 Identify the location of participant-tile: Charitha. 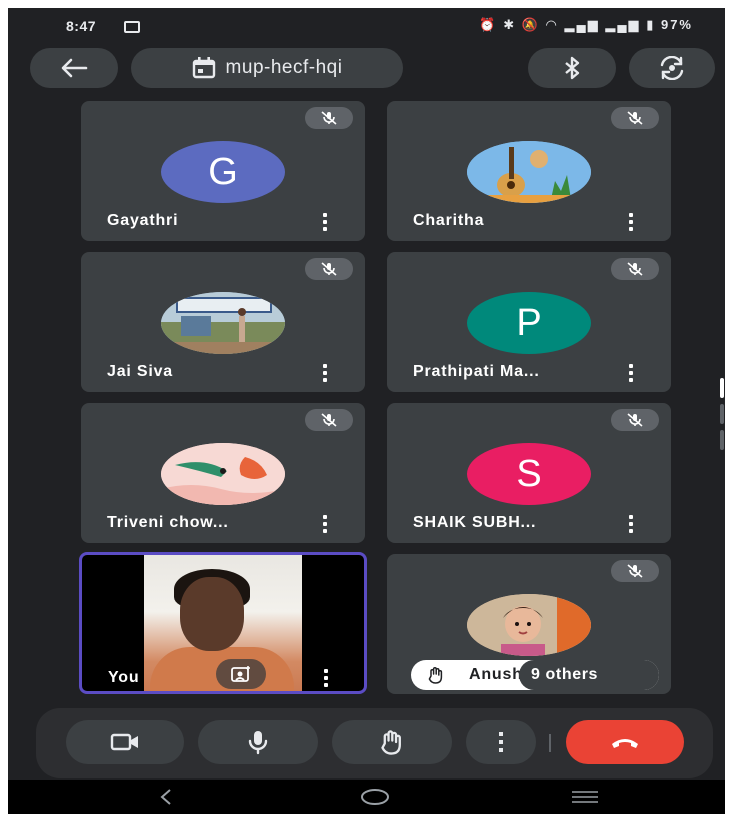
(529, 171).